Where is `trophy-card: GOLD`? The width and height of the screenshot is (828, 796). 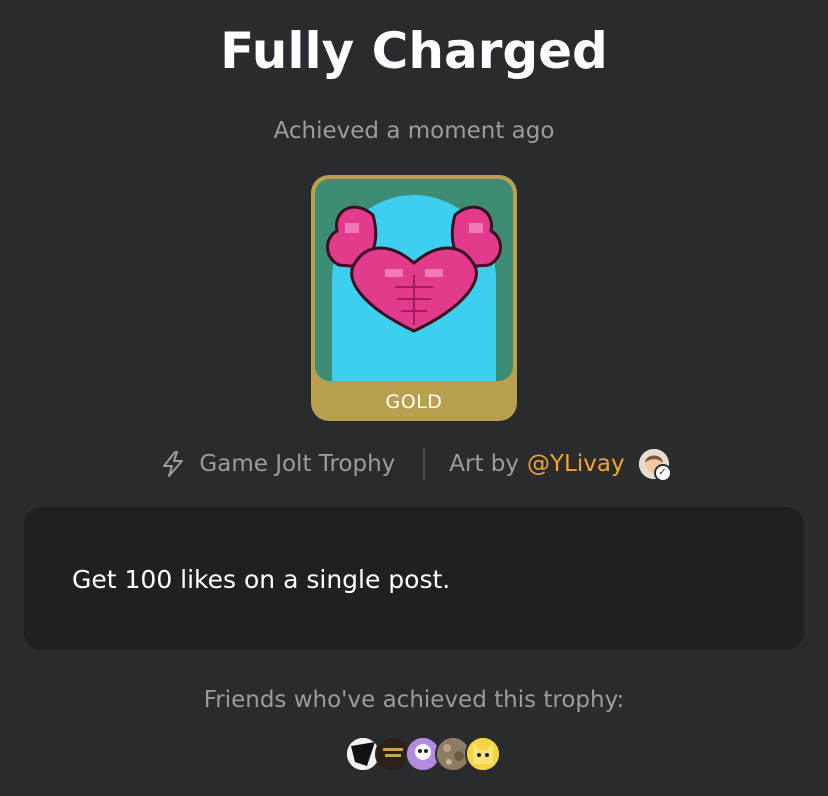
trophy-card: GOLD is located at coordinates (414, 298).